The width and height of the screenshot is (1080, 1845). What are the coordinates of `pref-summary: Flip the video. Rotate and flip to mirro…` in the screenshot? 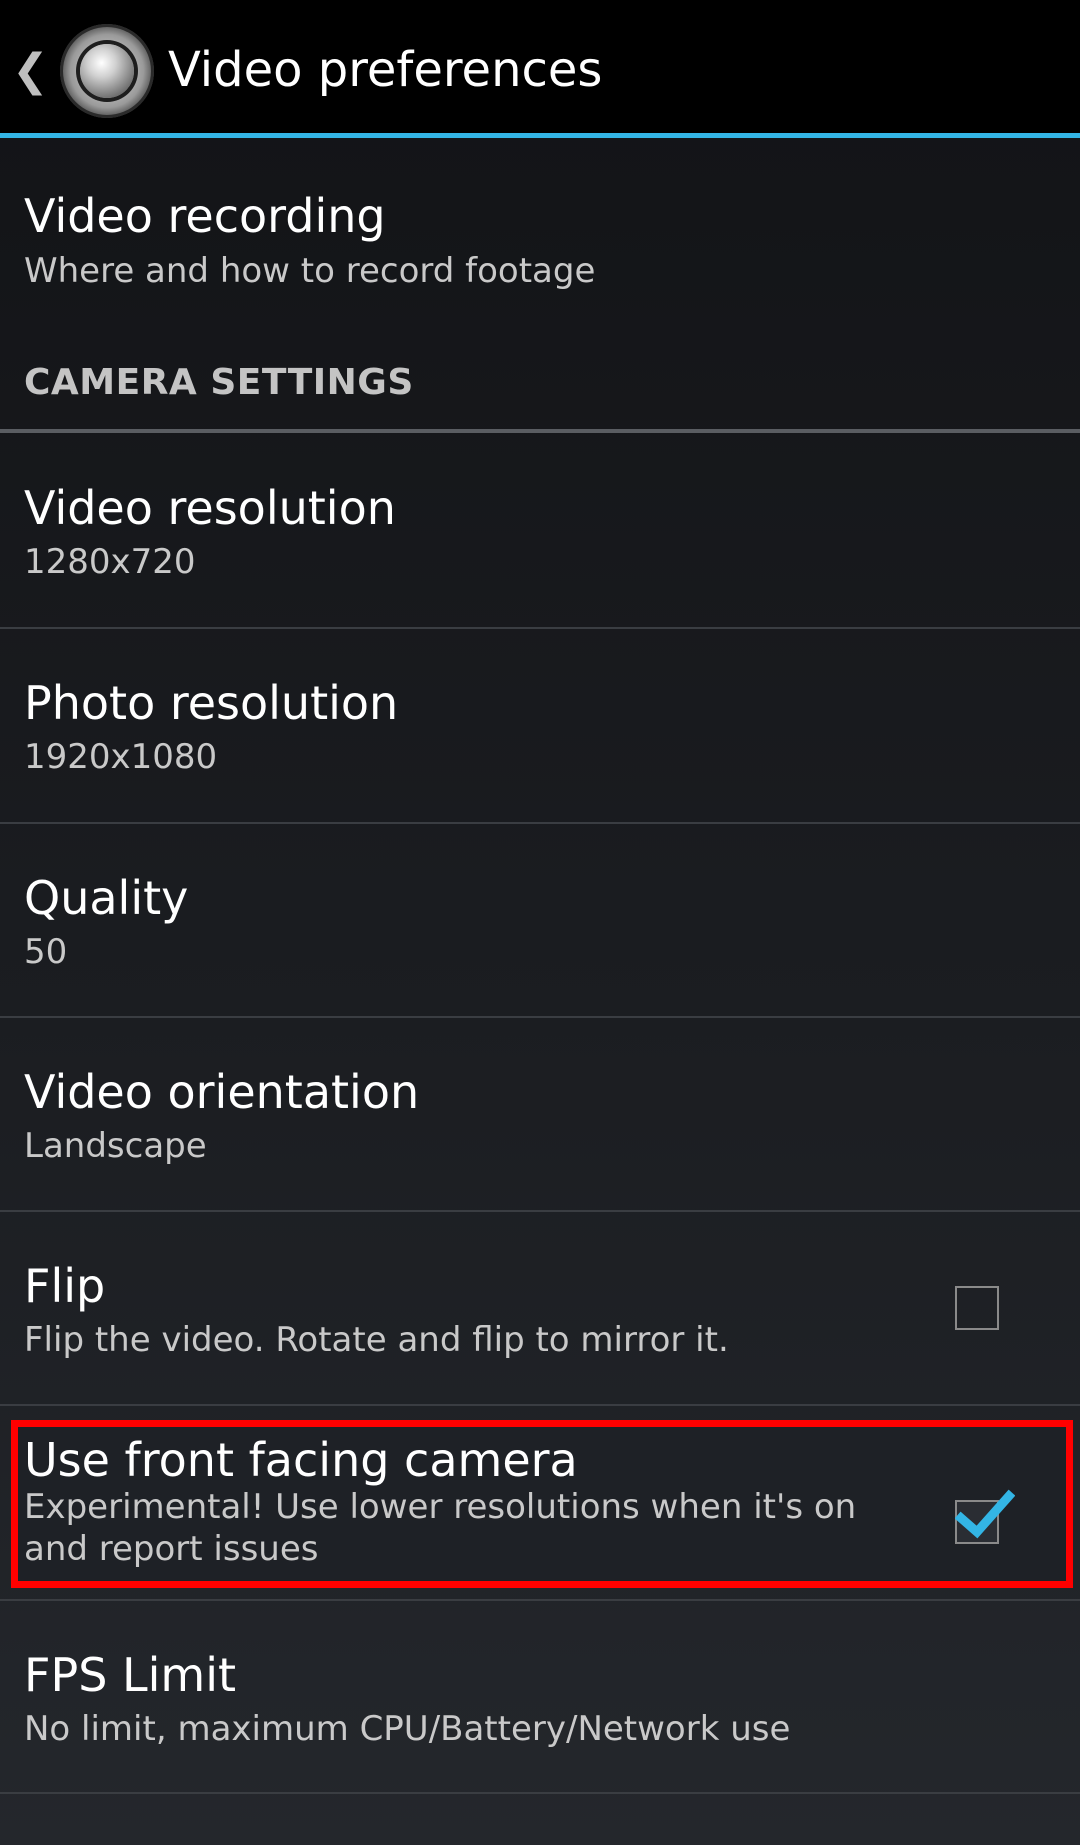 It's located at (376, 1340).